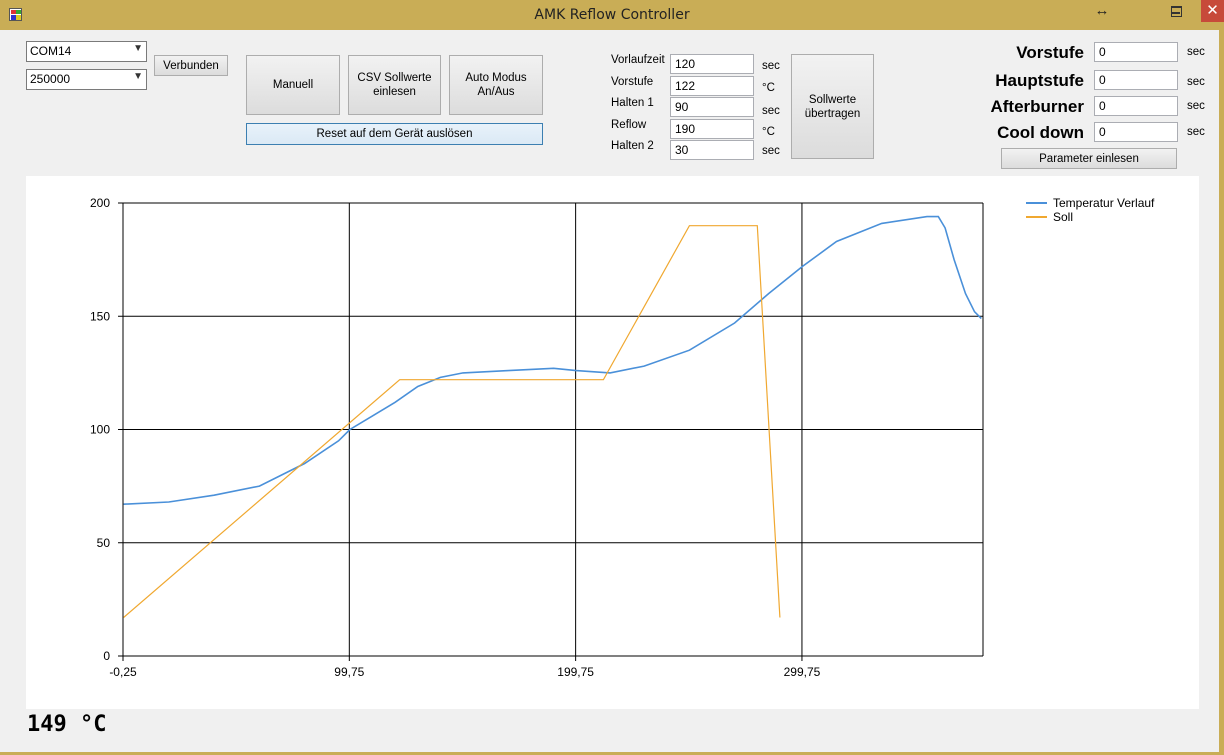 The image size is (1224, 755). What do you see at coordinates (1102, 11) in the screenshot?
I see `resize-icon: ↔` at bounding box center [1102, 11].